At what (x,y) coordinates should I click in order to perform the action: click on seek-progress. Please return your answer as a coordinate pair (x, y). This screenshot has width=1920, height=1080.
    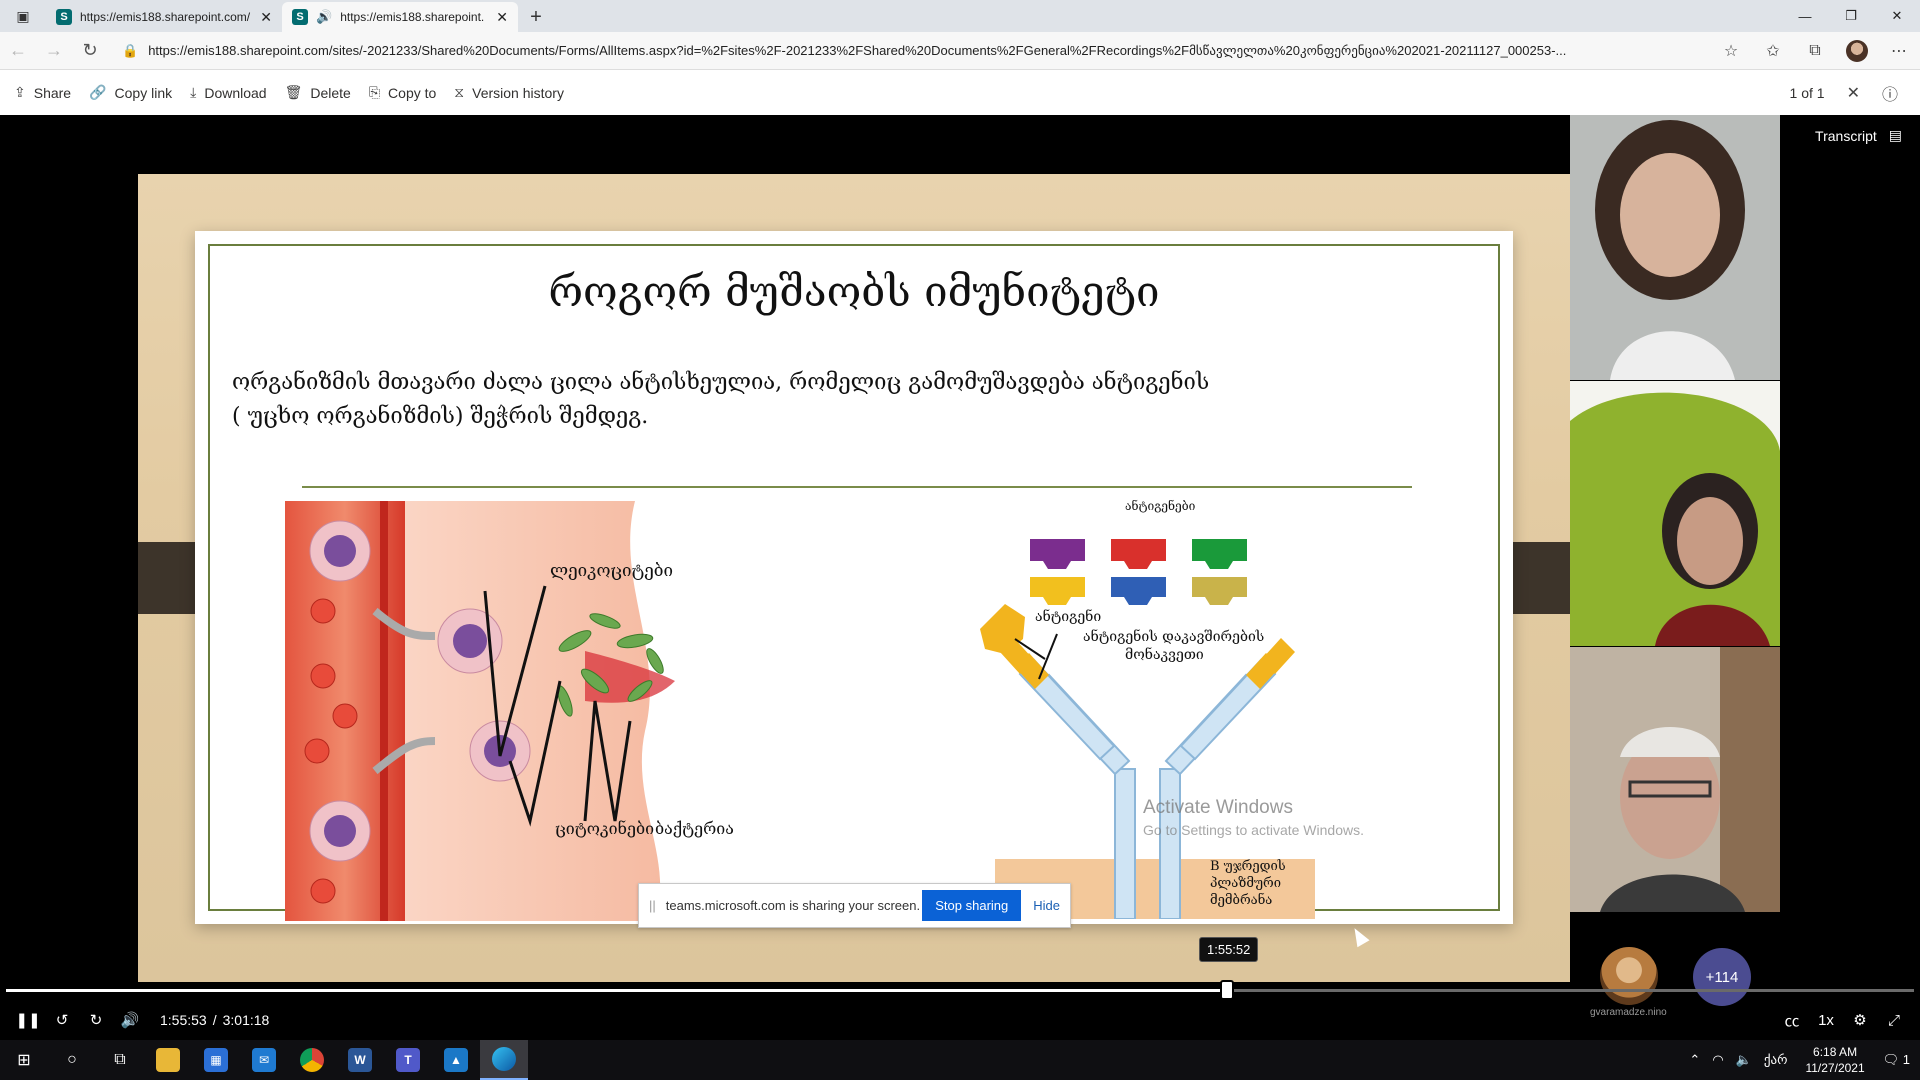
    Looking at the image, I should click on (616, 990).